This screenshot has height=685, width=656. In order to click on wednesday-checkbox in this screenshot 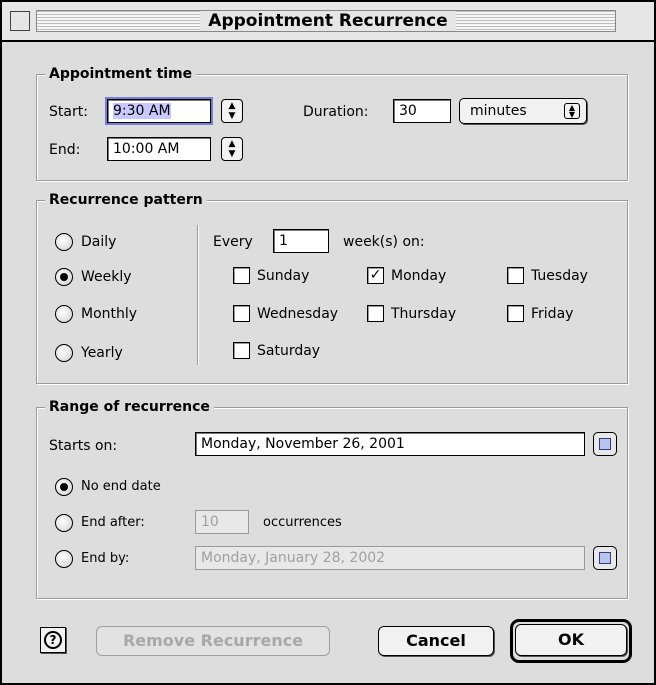, I will do `click(241, 313)`.